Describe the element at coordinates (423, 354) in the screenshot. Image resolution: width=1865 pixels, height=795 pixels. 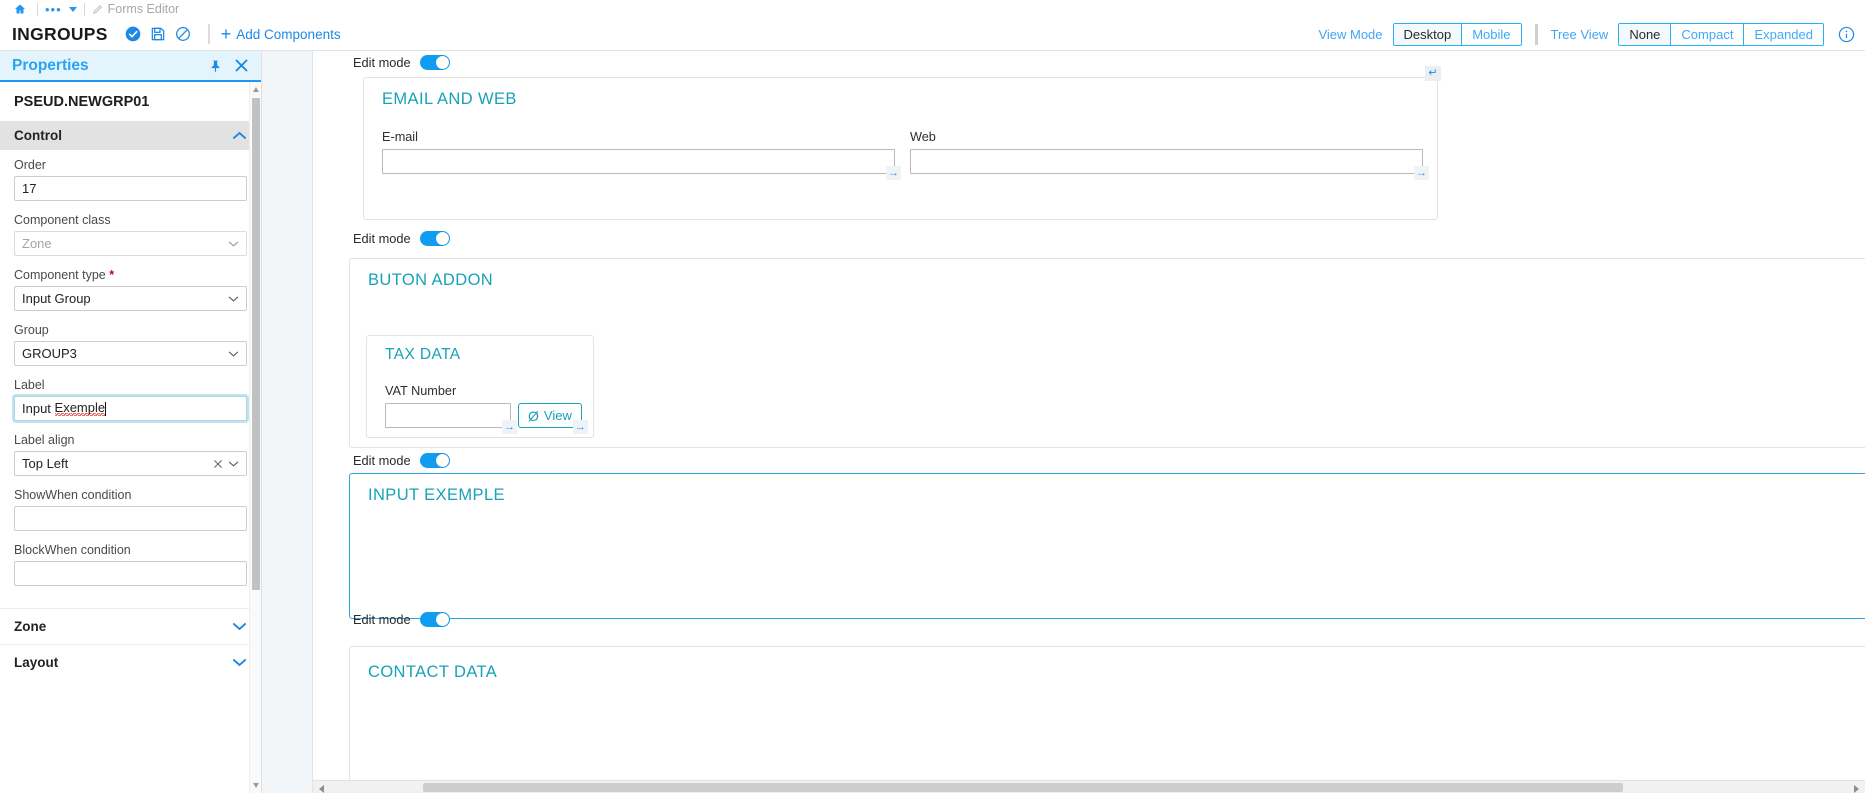
I see `zone-tax-data-title: TAX DATA` at that location.